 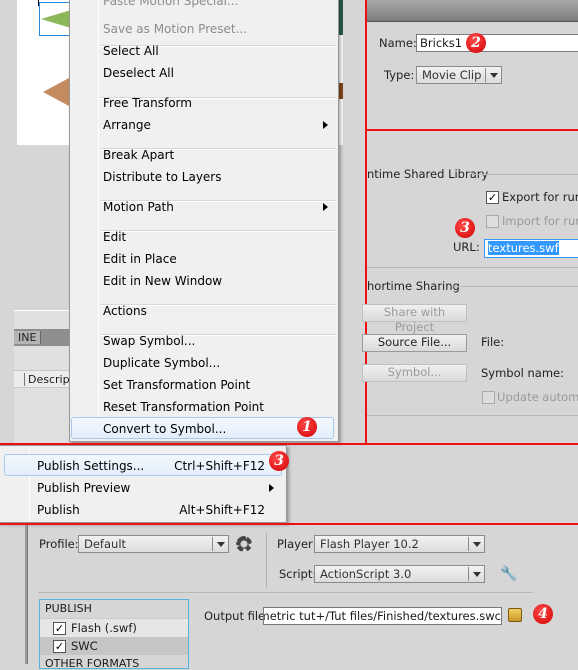 I want to click on vertical-divider, so click(x=266, y=560).